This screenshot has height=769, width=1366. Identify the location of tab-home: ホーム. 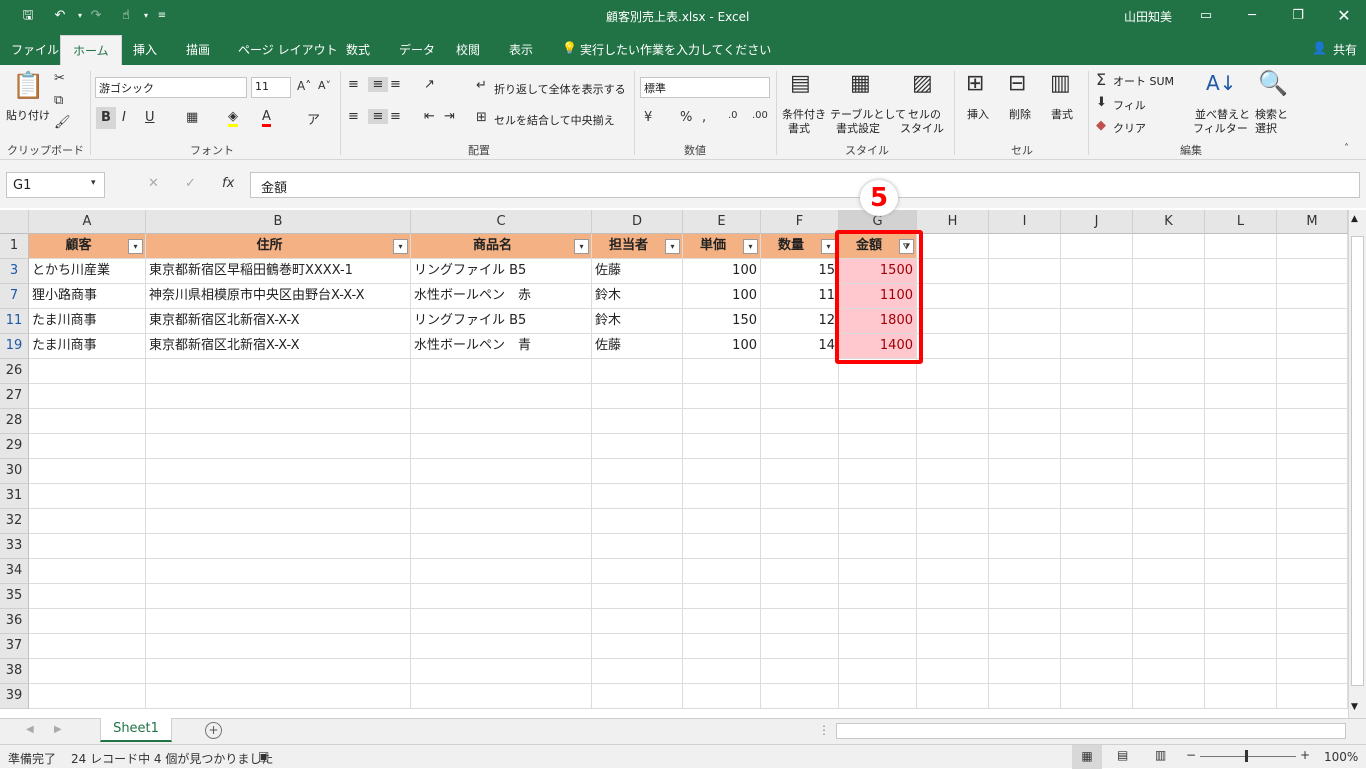
(91, 50).